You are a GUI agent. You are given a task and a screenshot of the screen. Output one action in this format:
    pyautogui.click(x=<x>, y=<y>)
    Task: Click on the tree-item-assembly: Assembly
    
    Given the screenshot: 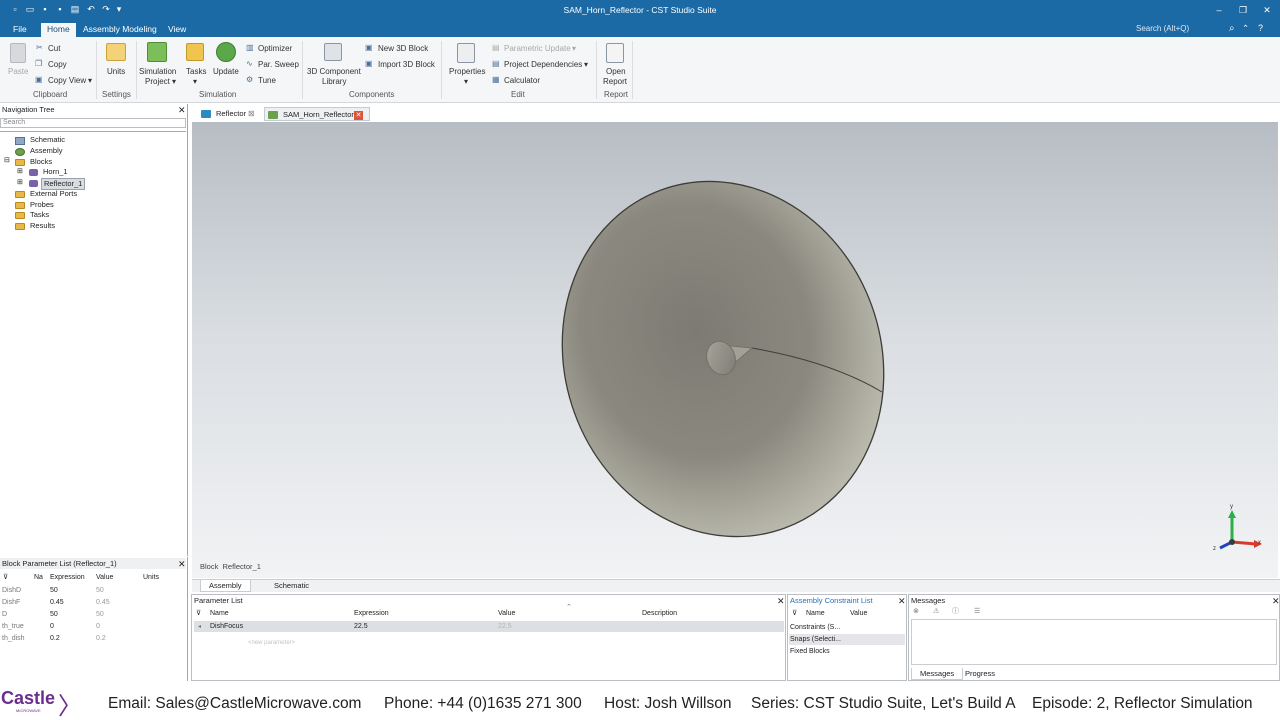 What is the action you would take?
    pyautogui.click(x=46, y=151)
    